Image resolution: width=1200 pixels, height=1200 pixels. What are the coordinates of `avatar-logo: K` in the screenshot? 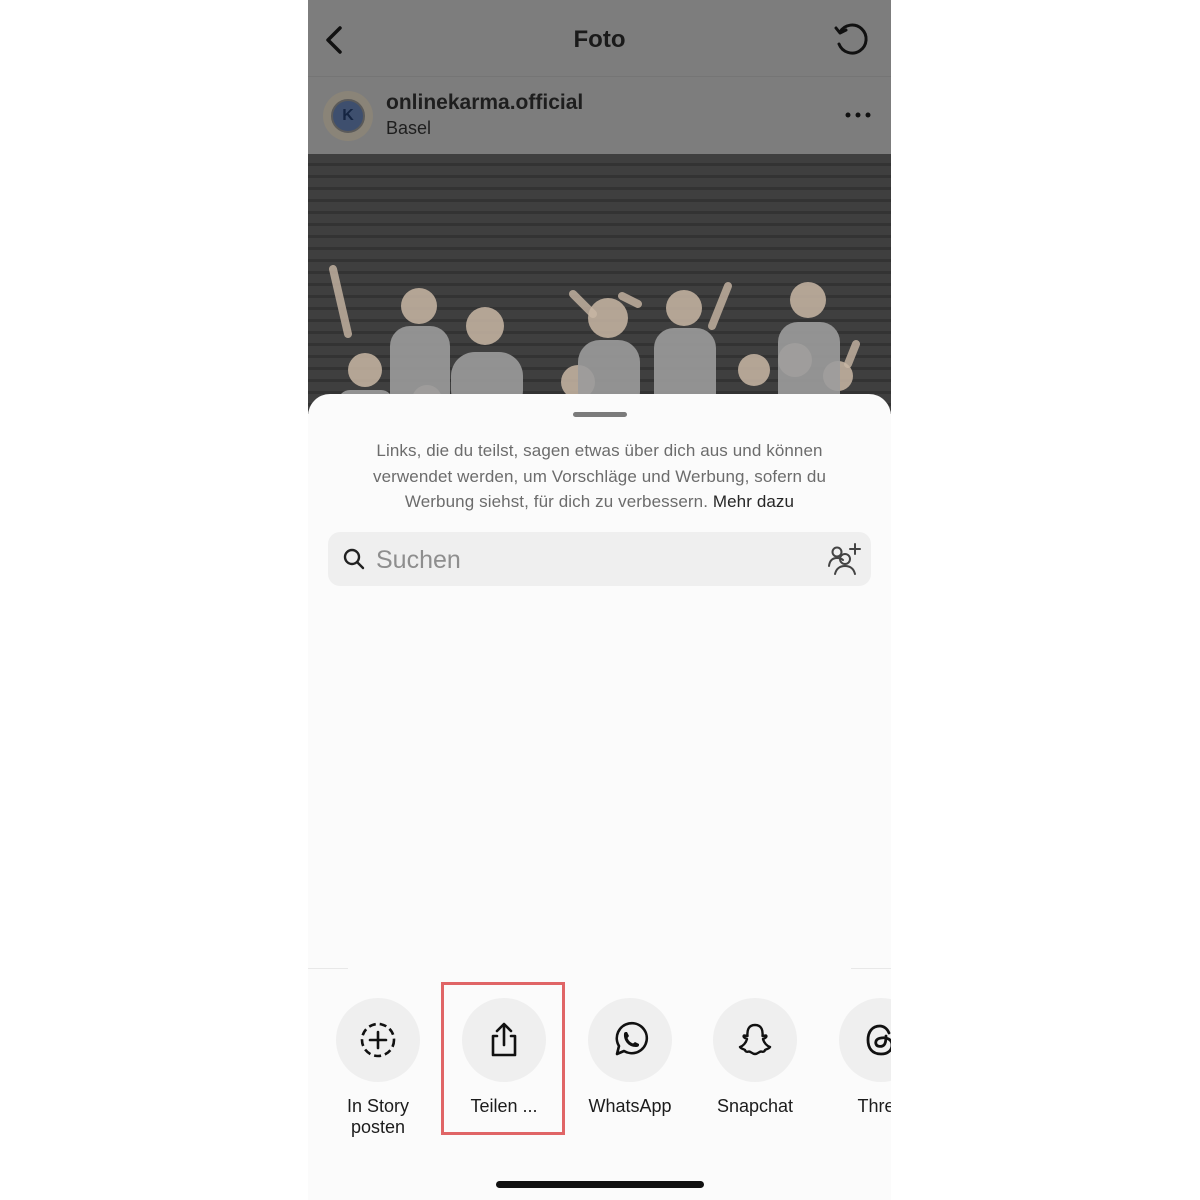 It's located at (348, 116).